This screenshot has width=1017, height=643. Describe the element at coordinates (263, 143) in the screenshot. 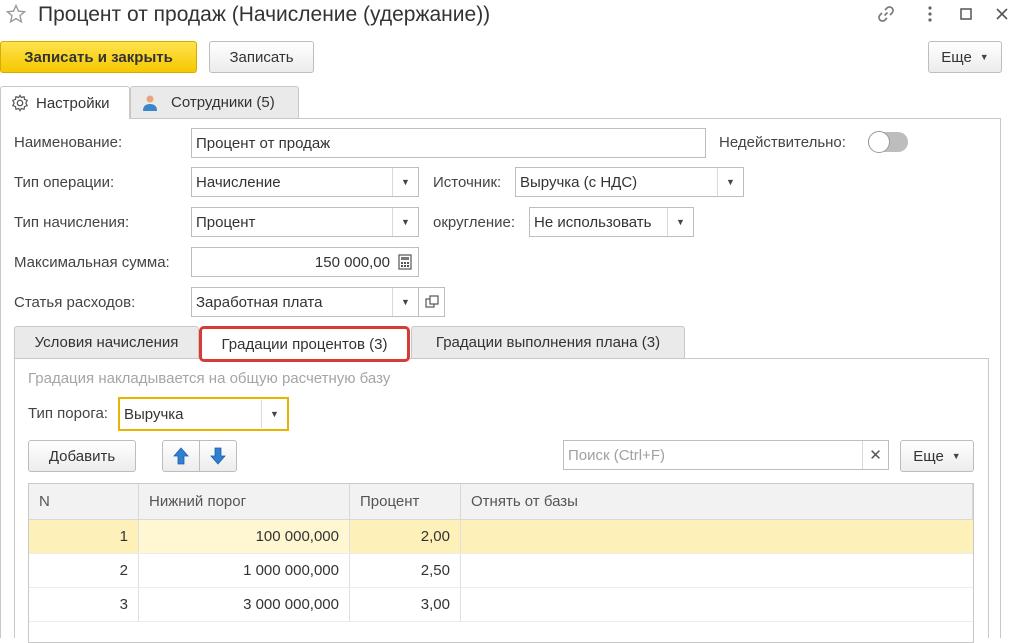

I see `name-value: Процент от продаж` at that location.